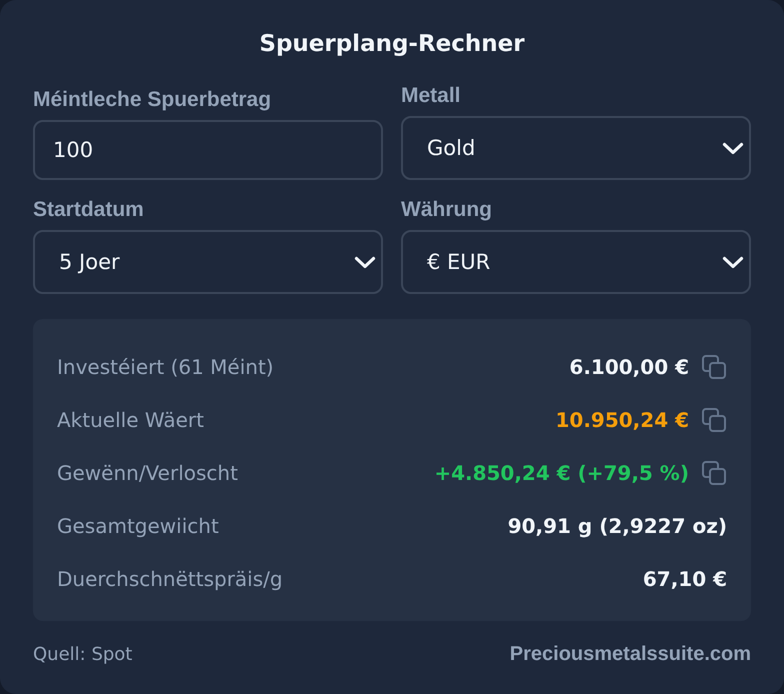 This screenshot has width=784, height=694. Describe the element at coordinates (576, 262) in the screenshot. I see `currency-select: € EUR` at that location.